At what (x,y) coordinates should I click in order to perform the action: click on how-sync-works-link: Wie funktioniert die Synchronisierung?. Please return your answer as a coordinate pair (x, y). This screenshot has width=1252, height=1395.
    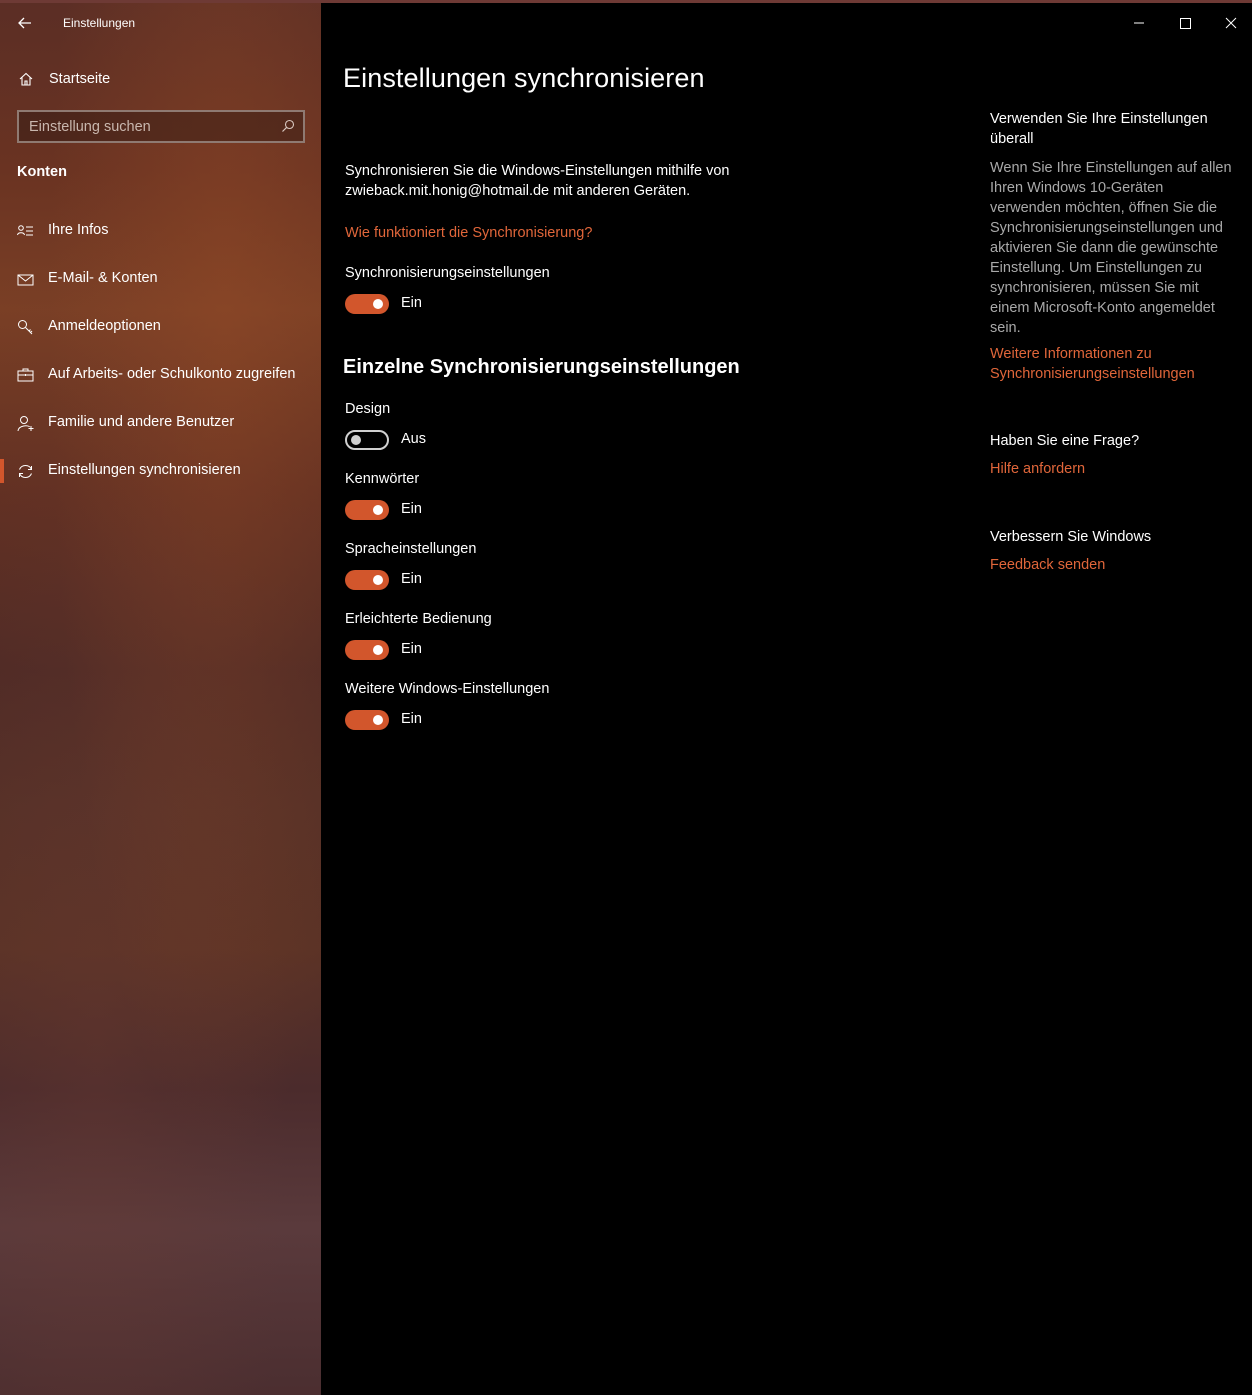
    Looking at the image, I should click on (468, 233).